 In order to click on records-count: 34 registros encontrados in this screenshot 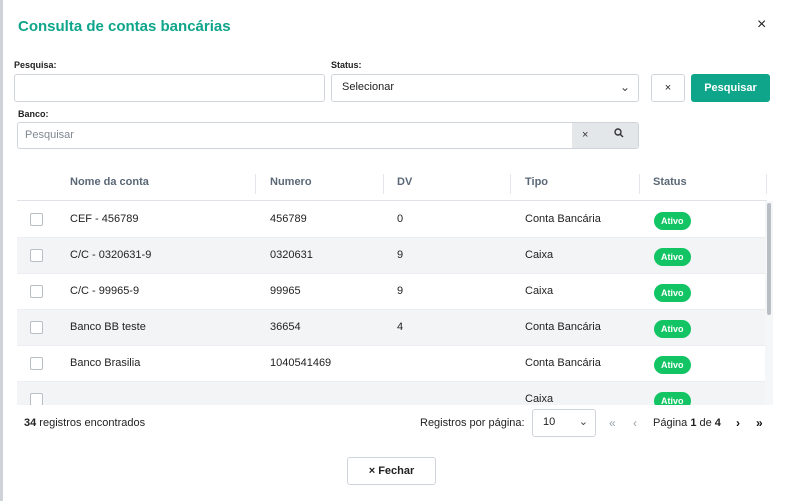, I will do `click(84, 423)`.